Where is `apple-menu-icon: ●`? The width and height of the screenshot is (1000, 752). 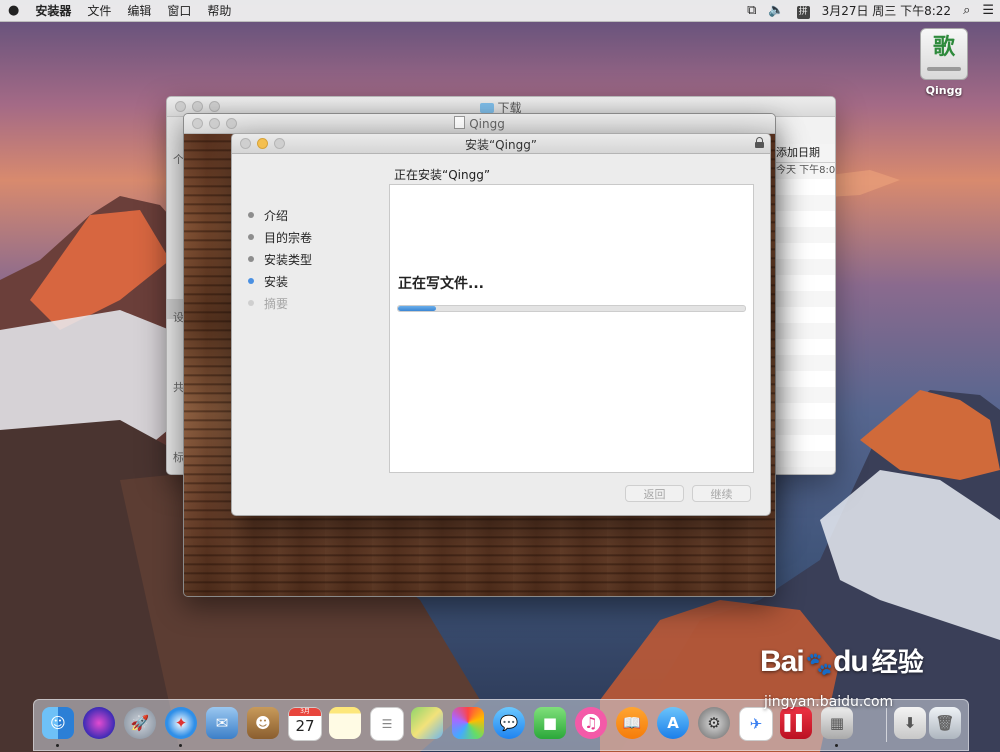 apple-menu-icon: ● is located at coordinates (13, 10).